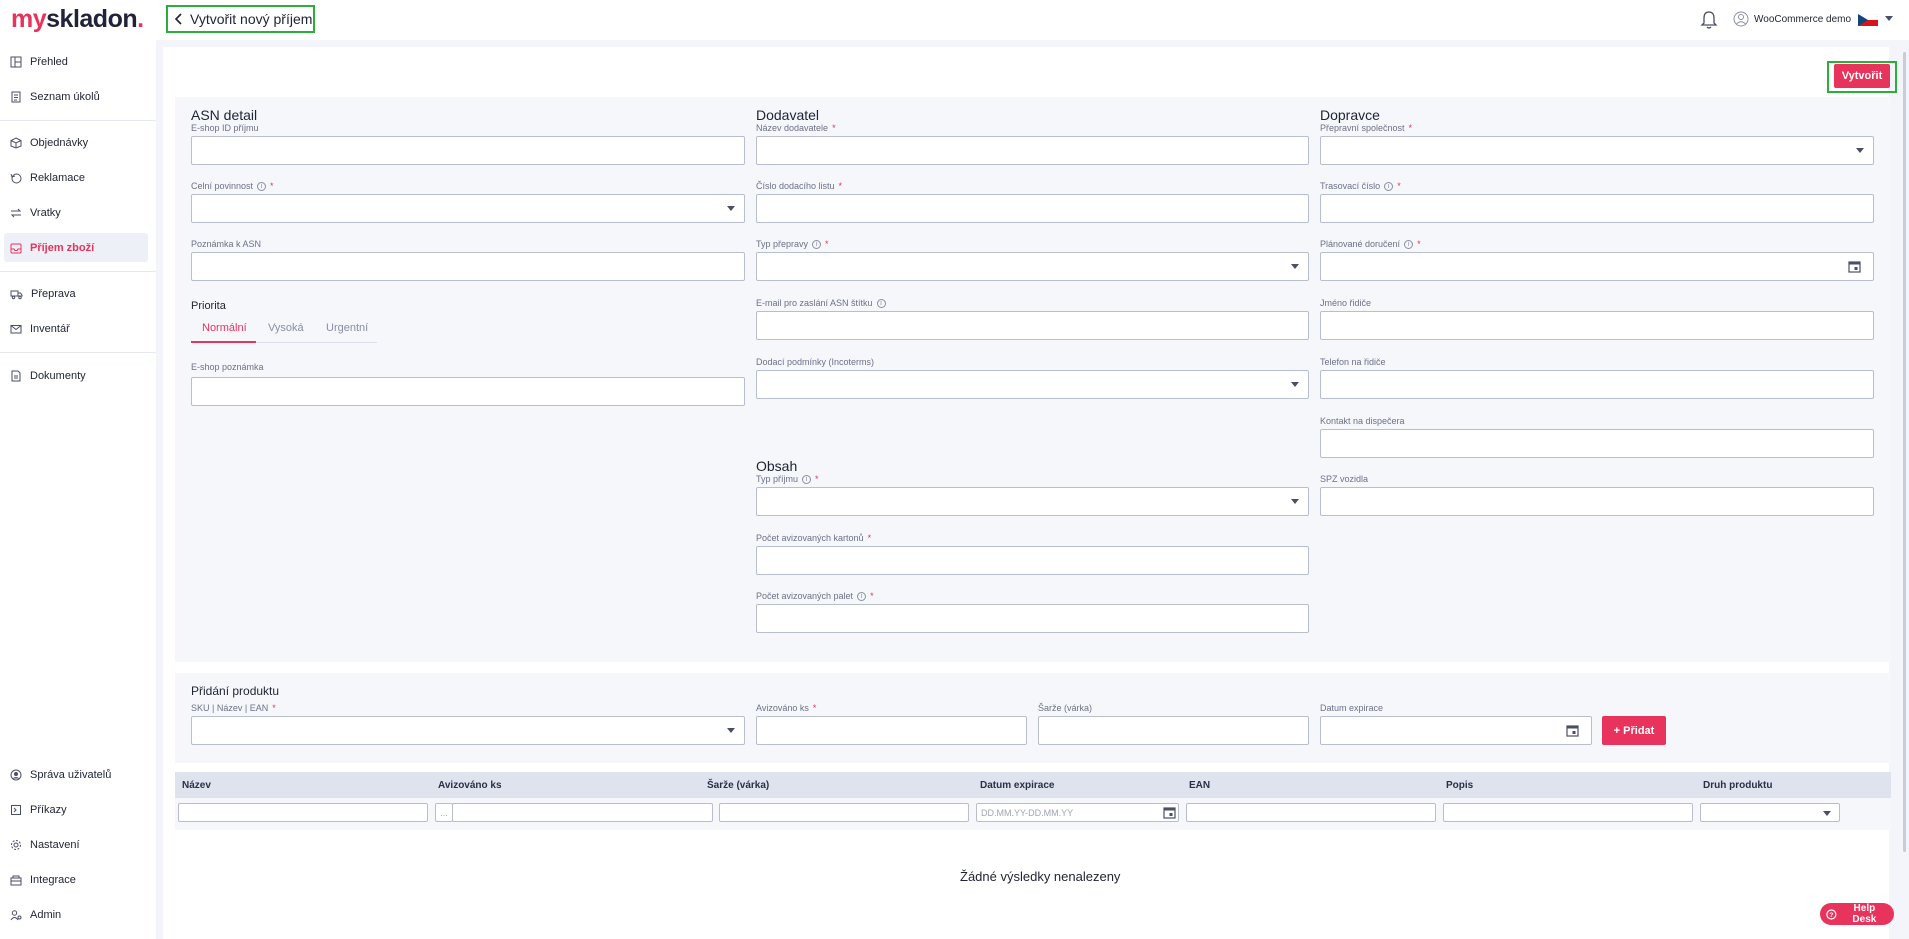 Image resolution: width=1909 pixels, height=939 pixels. Describe the element at coordinates (468, 150) in the screenshot. I see `eshop-id-input` at that location.